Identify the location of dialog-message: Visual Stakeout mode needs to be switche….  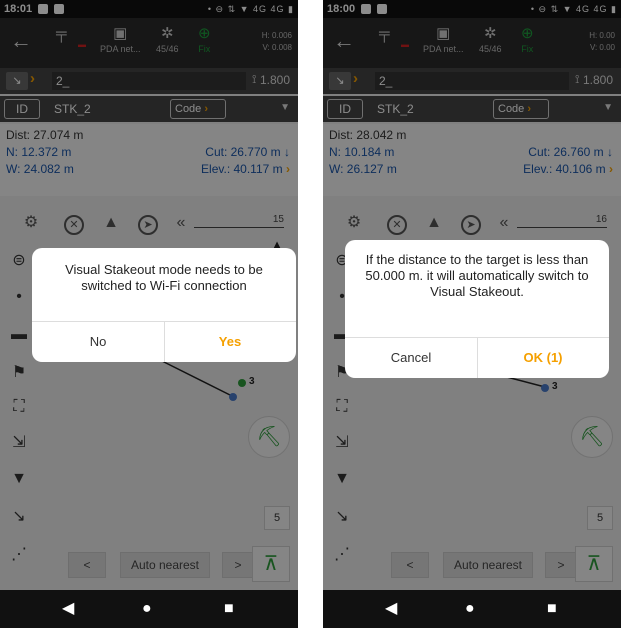
(164, 277).